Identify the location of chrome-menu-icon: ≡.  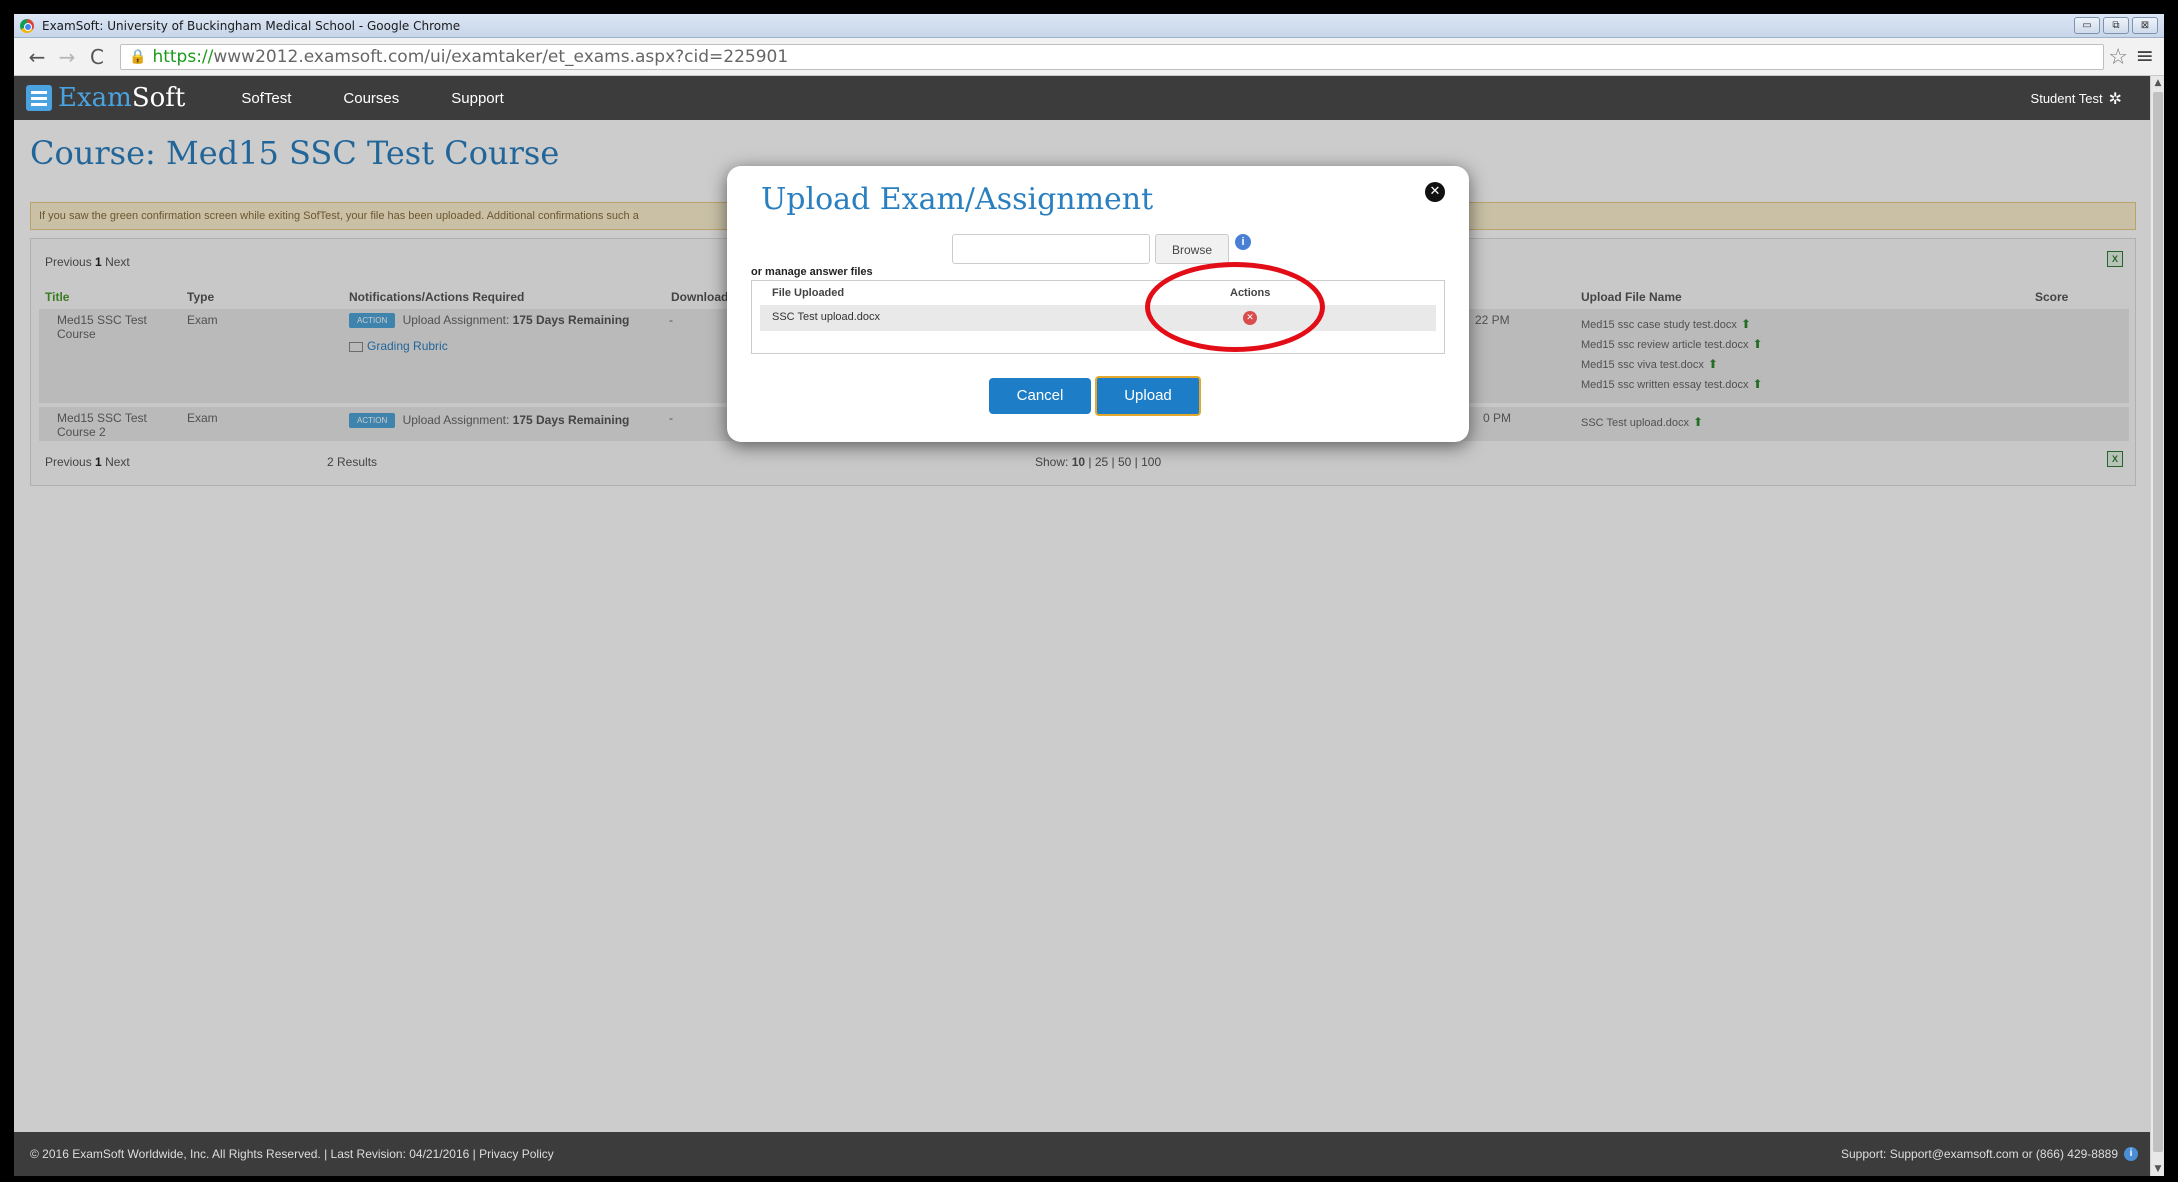
(2145, 56).